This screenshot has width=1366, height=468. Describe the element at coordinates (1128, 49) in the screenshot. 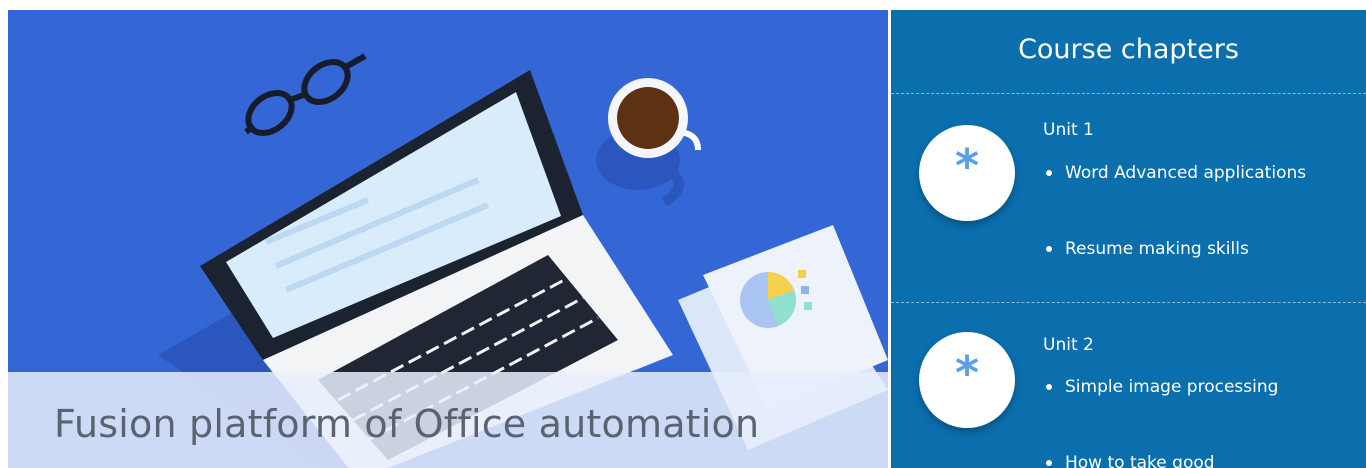

I see `panel-title: Course chapters` at that location.